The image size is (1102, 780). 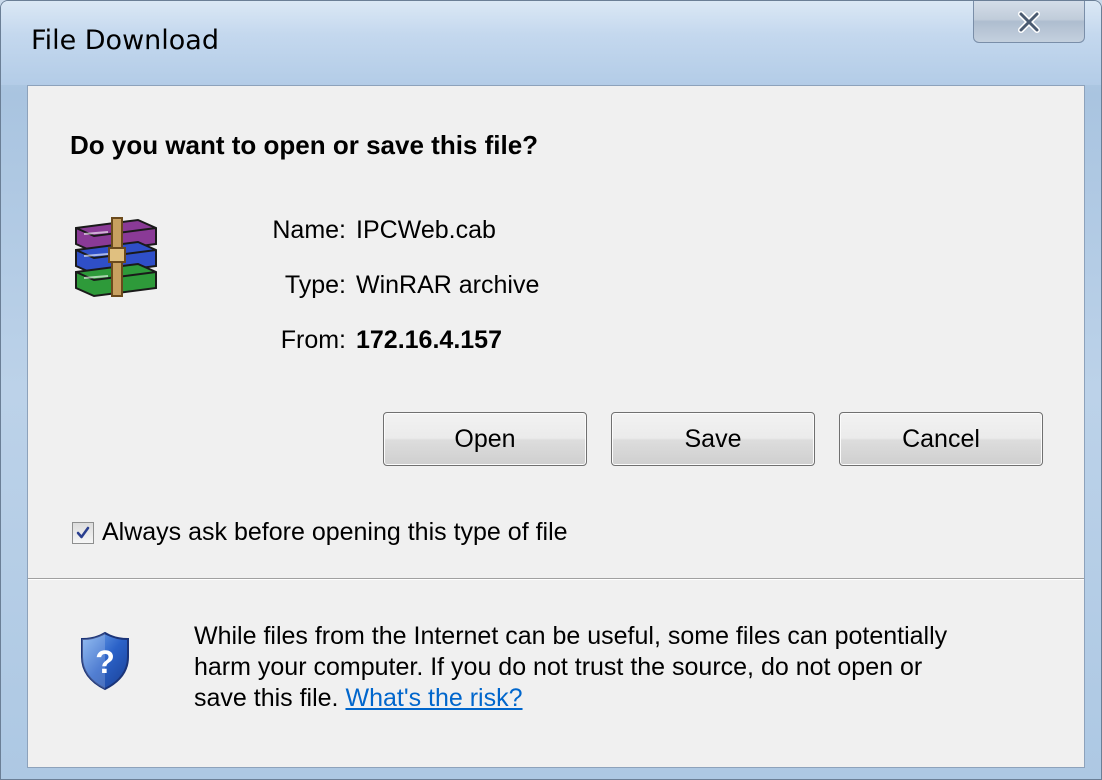 I want to click on type-label: Type:, so click(x=315, y=285).